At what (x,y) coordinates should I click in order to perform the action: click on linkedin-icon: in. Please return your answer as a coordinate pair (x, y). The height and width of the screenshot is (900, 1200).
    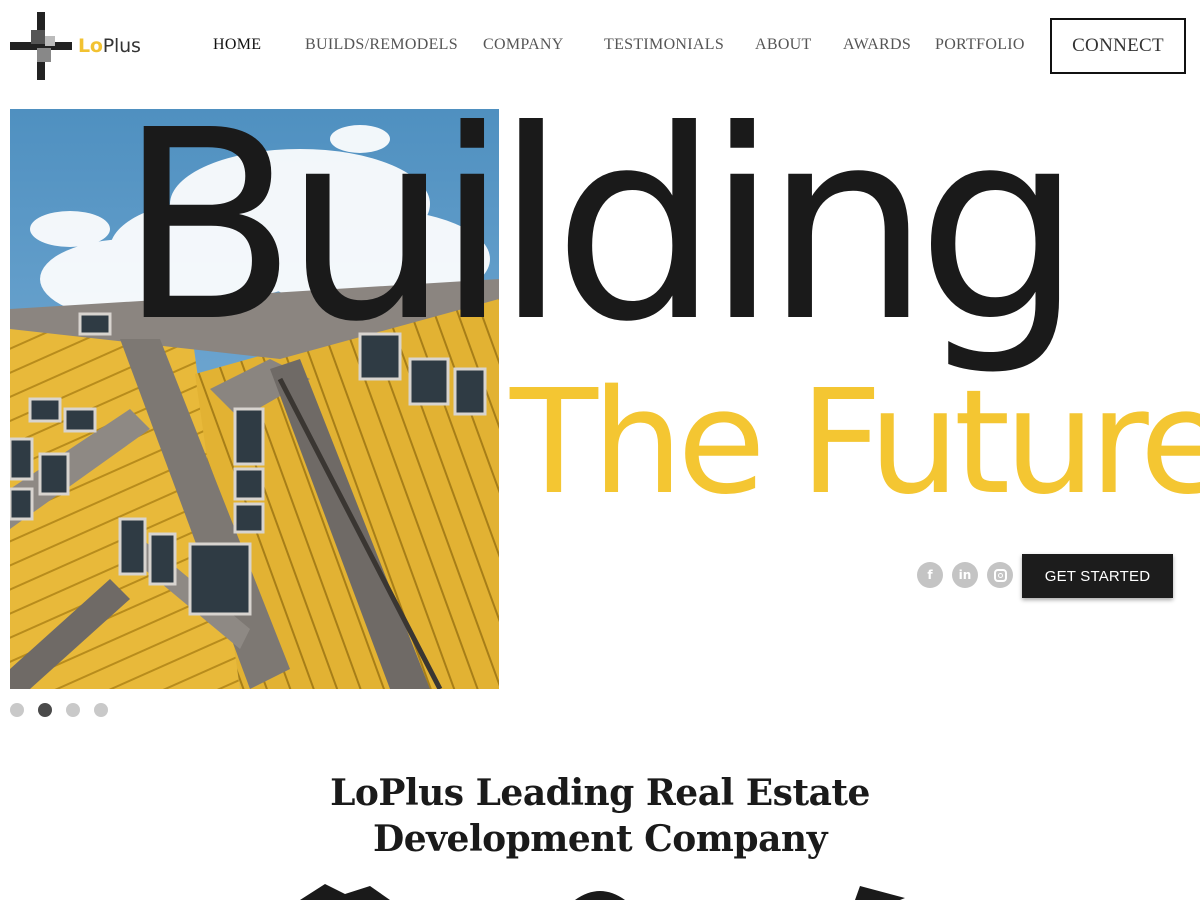
    Looking at the image, I should click on (965, 575).